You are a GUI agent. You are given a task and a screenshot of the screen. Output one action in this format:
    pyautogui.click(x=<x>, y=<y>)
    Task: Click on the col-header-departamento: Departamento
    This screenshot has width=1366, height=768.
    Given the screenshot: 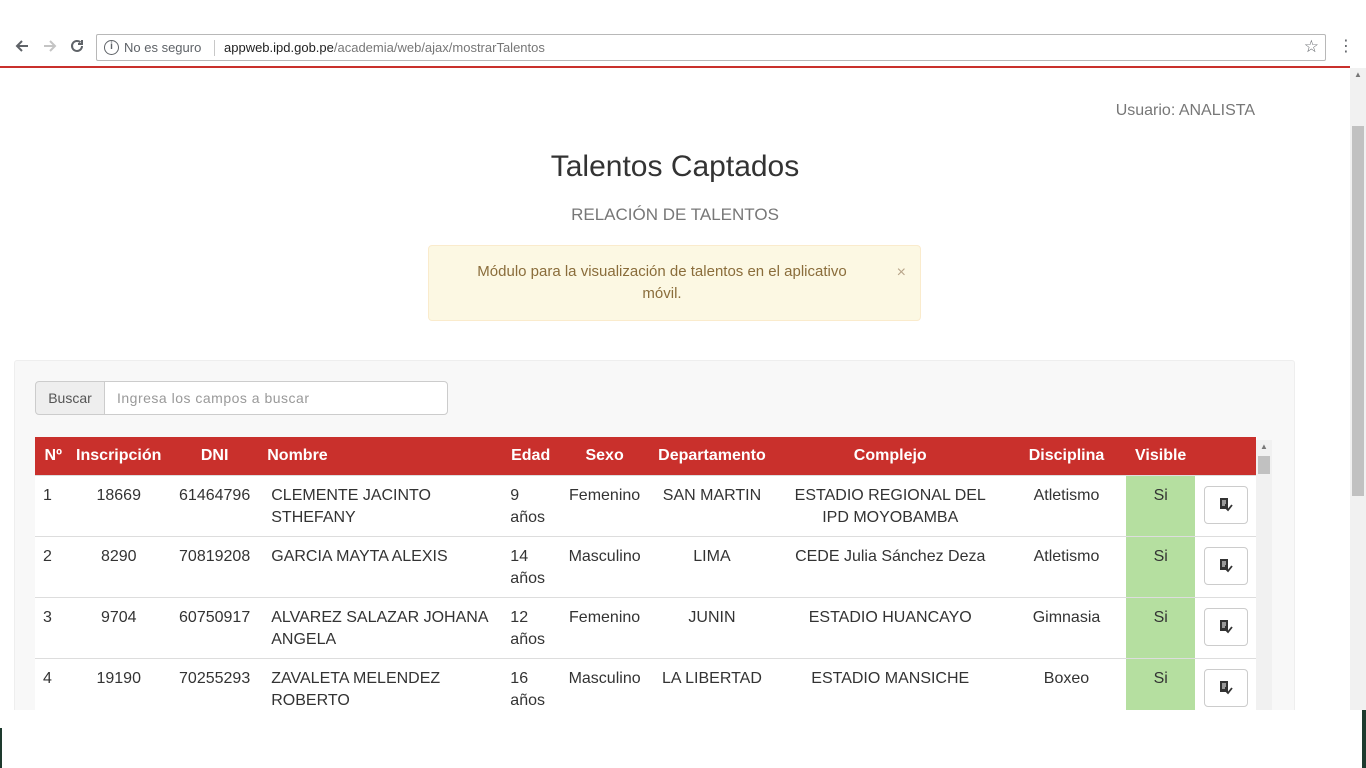 What is the action you would take?
    pyautogui.click(x=712, y=456)
    